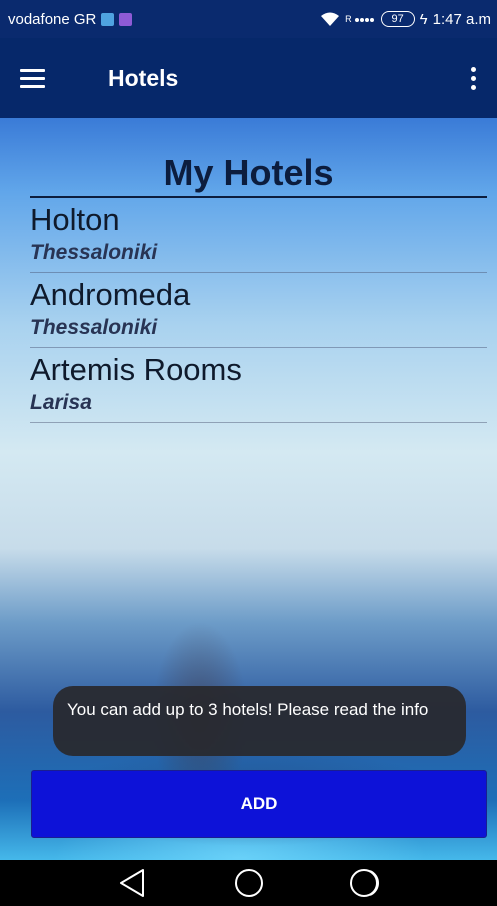 The width and height of the screenshot is (497, 906). Describe the element at coordinates (461, 19) in the screenshot. I see `clock: 1:47 a.m` at that location.